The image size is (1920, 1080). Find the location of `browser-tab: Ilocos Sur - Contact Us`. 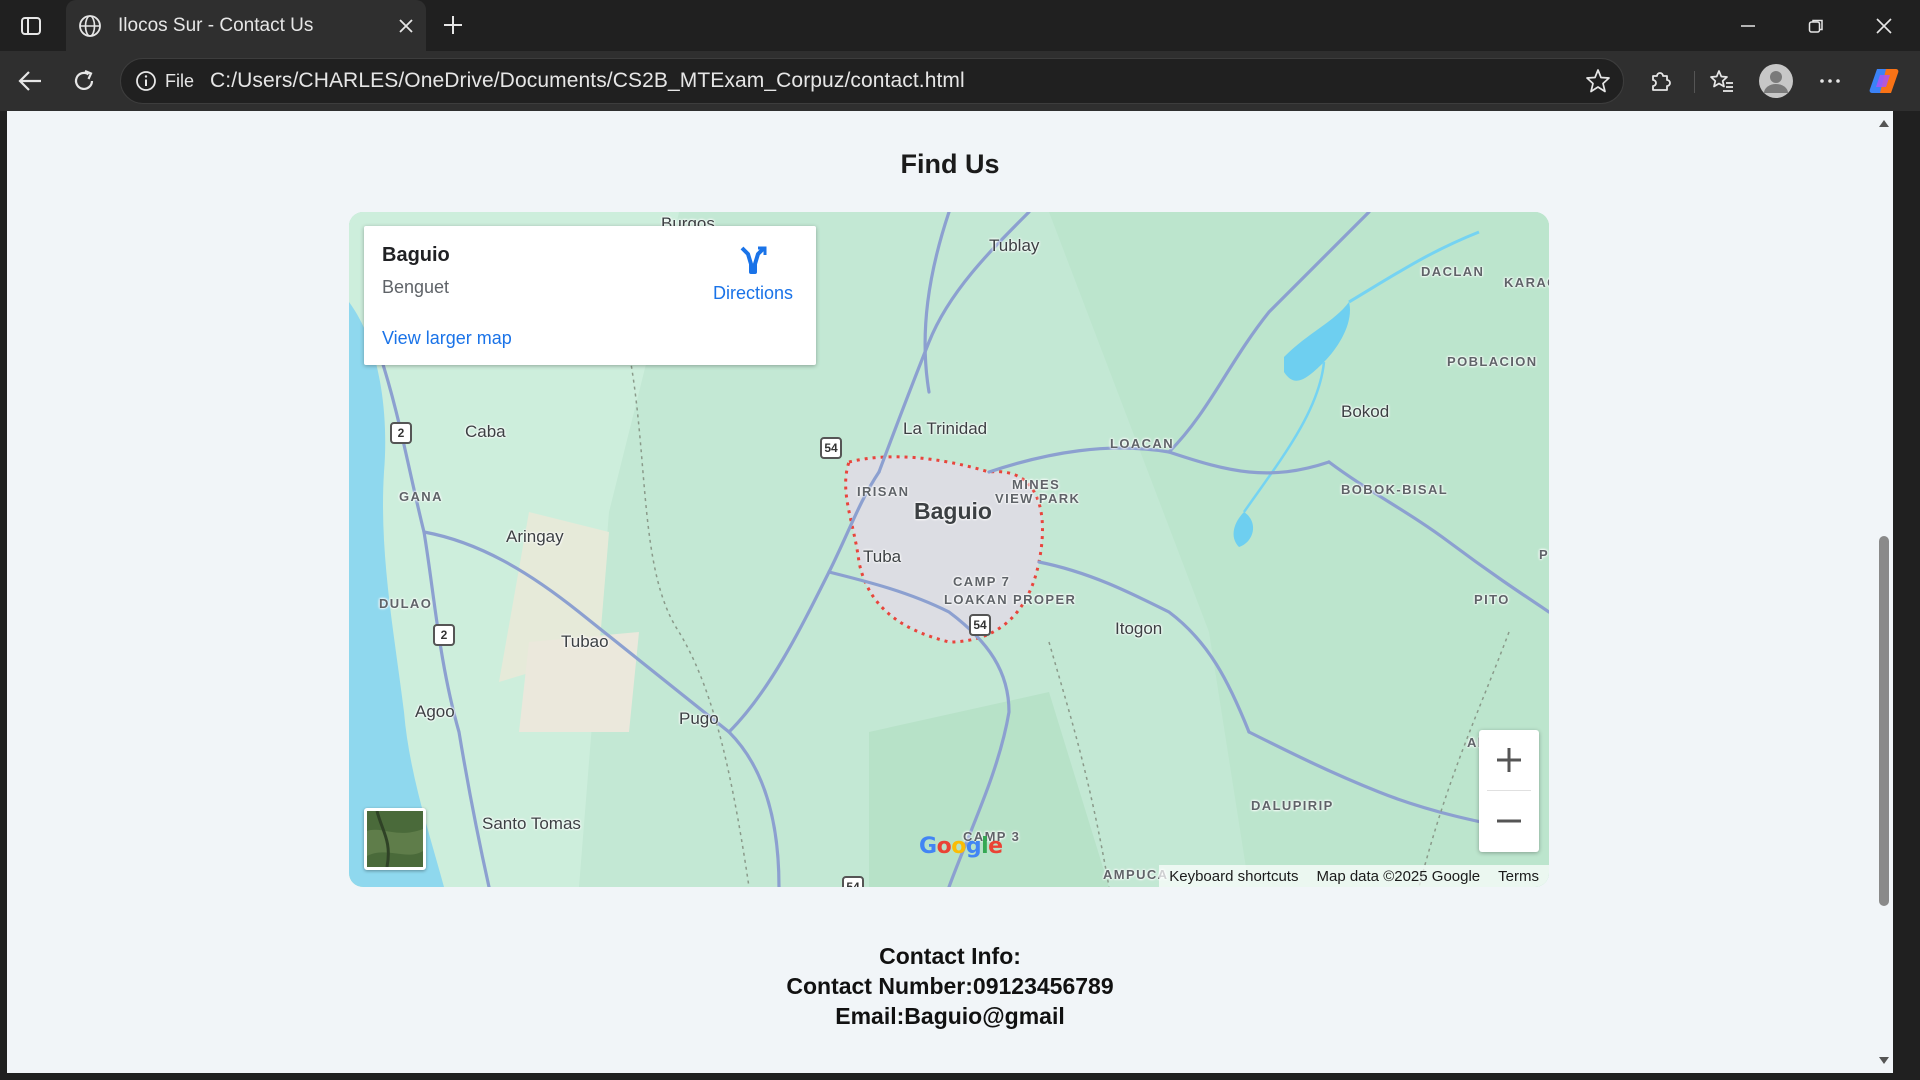

browser-tab: Ilocos Sur - Contact Us is located at coordinates (246, 25).